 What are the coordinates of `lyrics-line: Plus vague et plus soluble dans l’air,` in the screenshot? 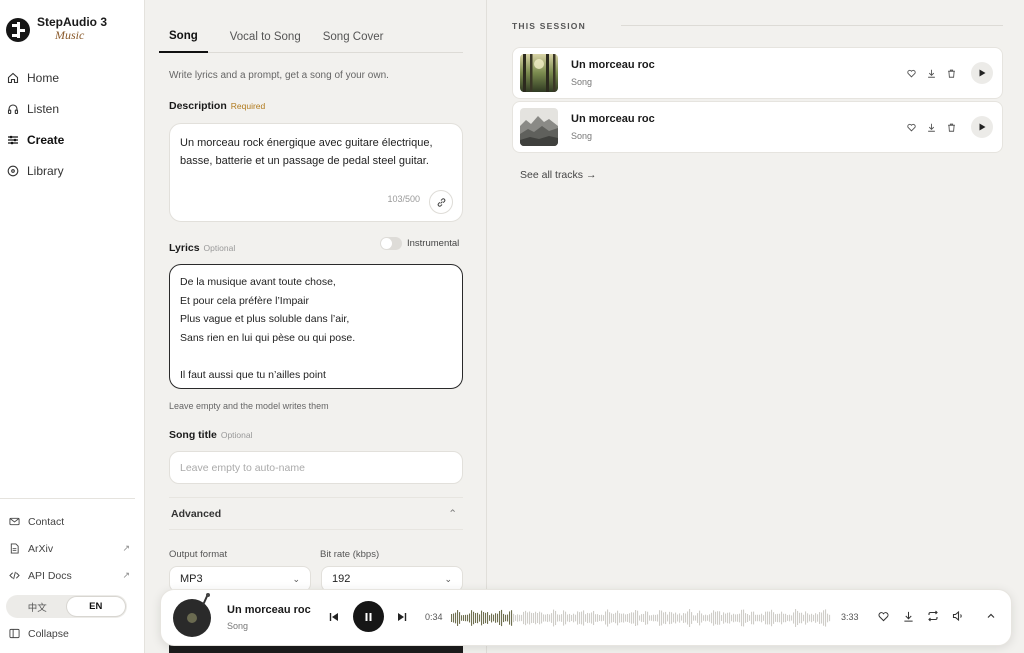 It's located at (265, 319).